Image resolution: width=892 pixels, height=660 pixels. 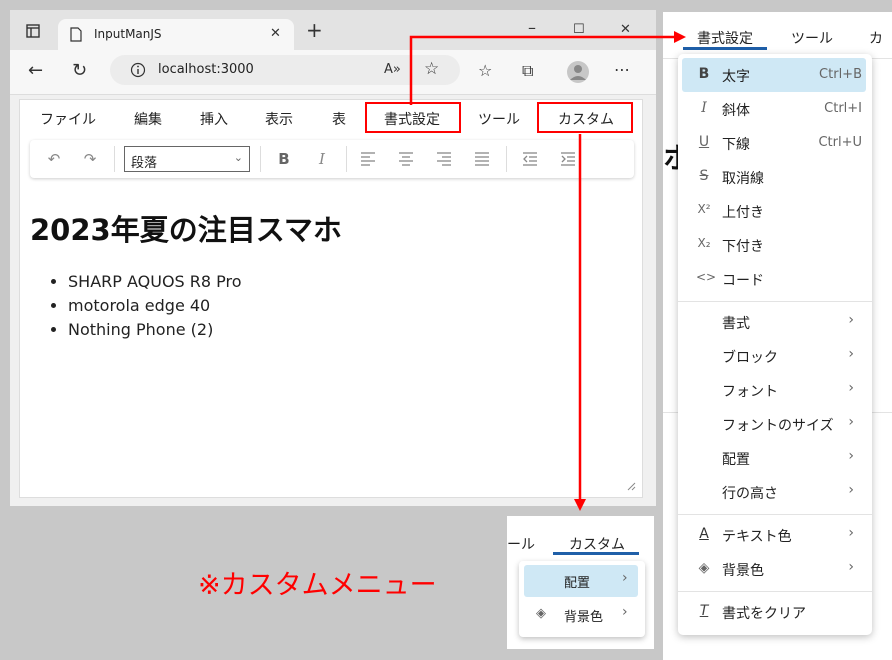 I want to click on arrow-to-format-menu, so click(x=542, y=70).